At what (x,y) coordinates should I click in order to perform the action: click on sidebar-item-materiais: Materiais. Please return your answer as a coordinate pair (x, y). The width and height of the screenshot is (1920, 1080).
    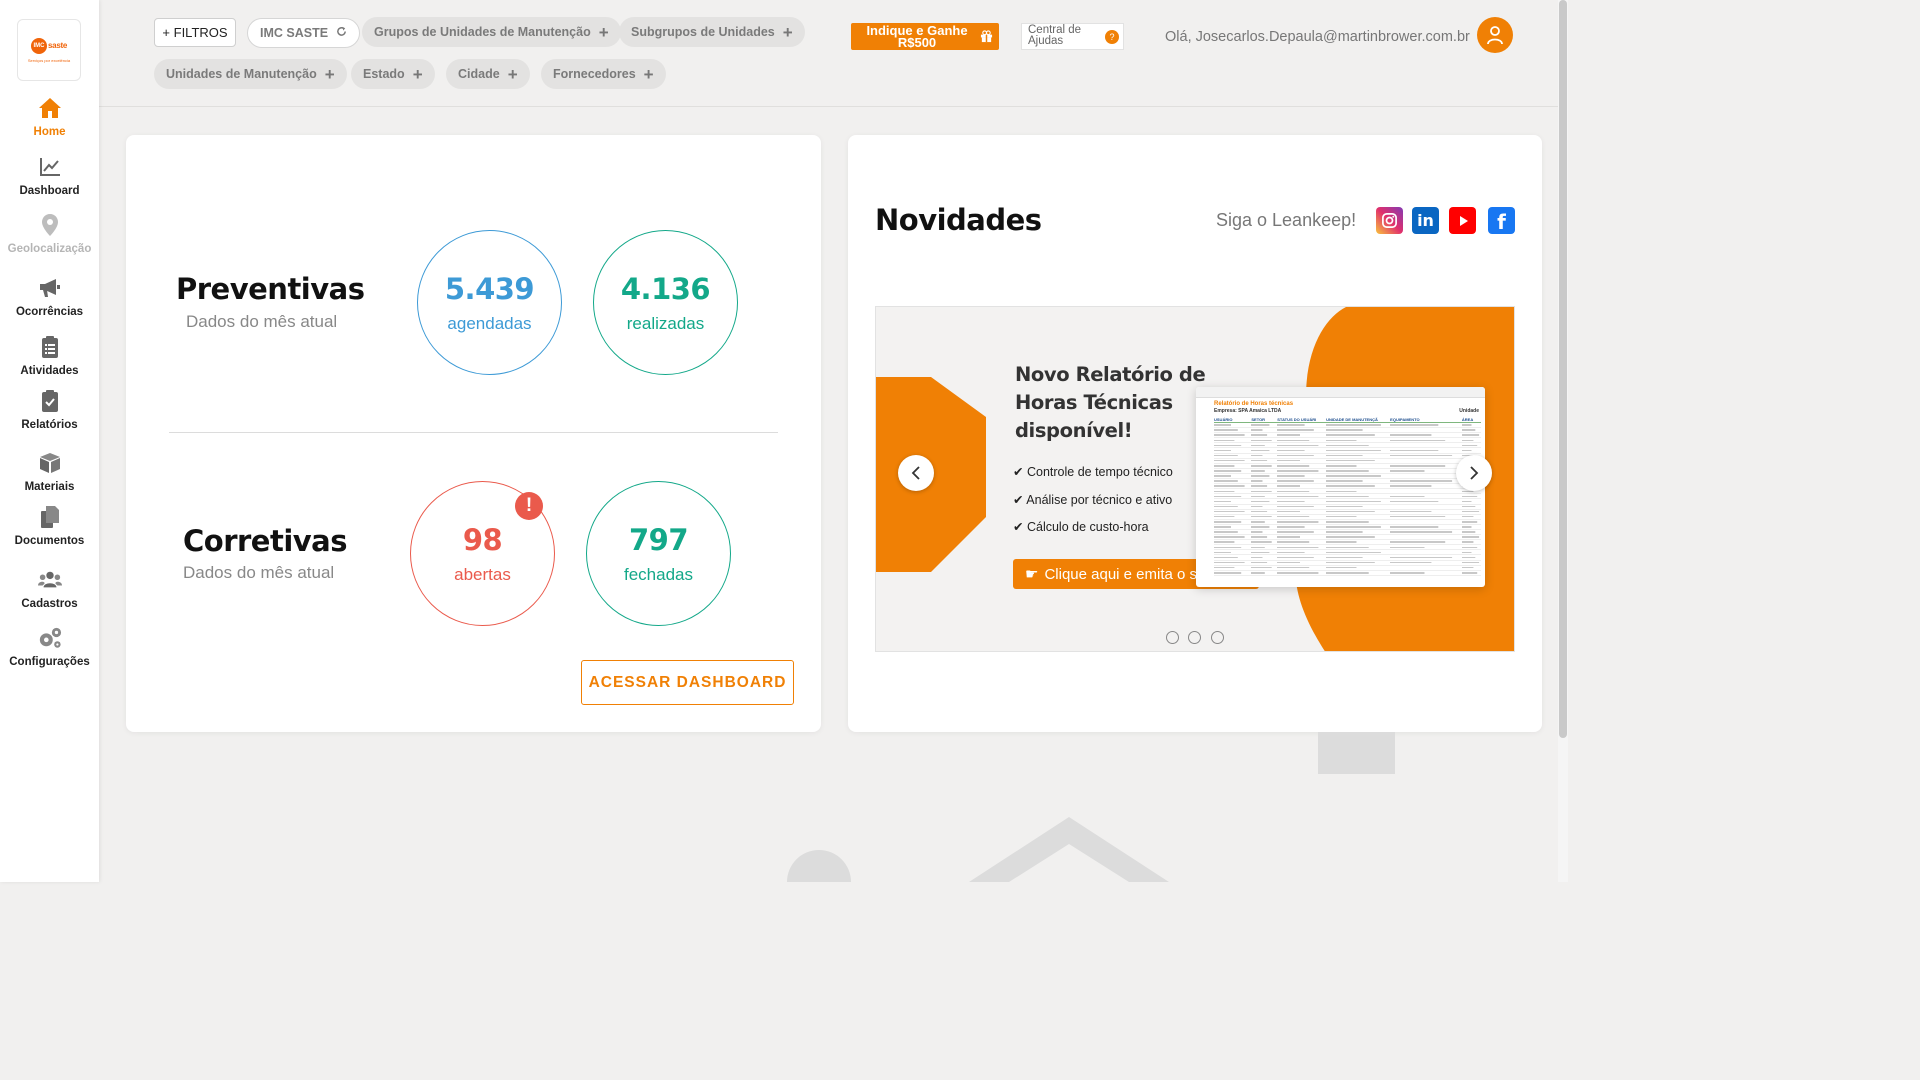
    Looking at the image, I should click on (49, 472).